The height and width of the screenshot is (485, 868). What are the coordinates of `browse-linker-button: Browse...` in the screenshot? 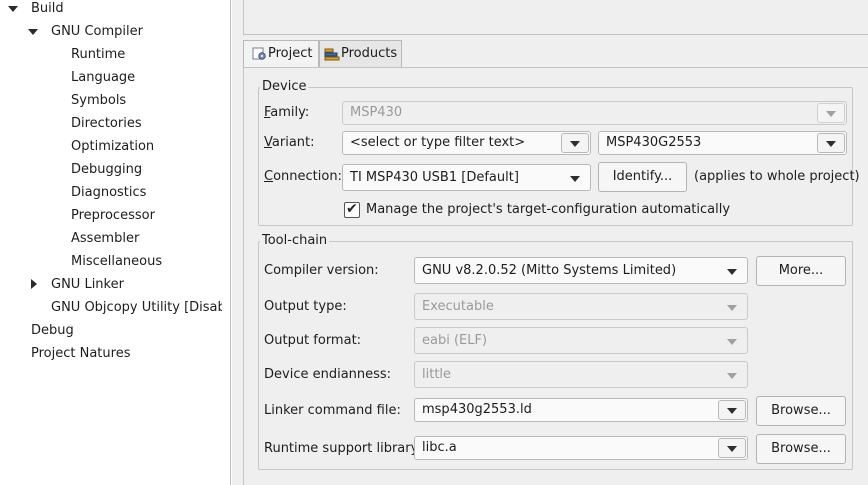 It's located at (801, 411).